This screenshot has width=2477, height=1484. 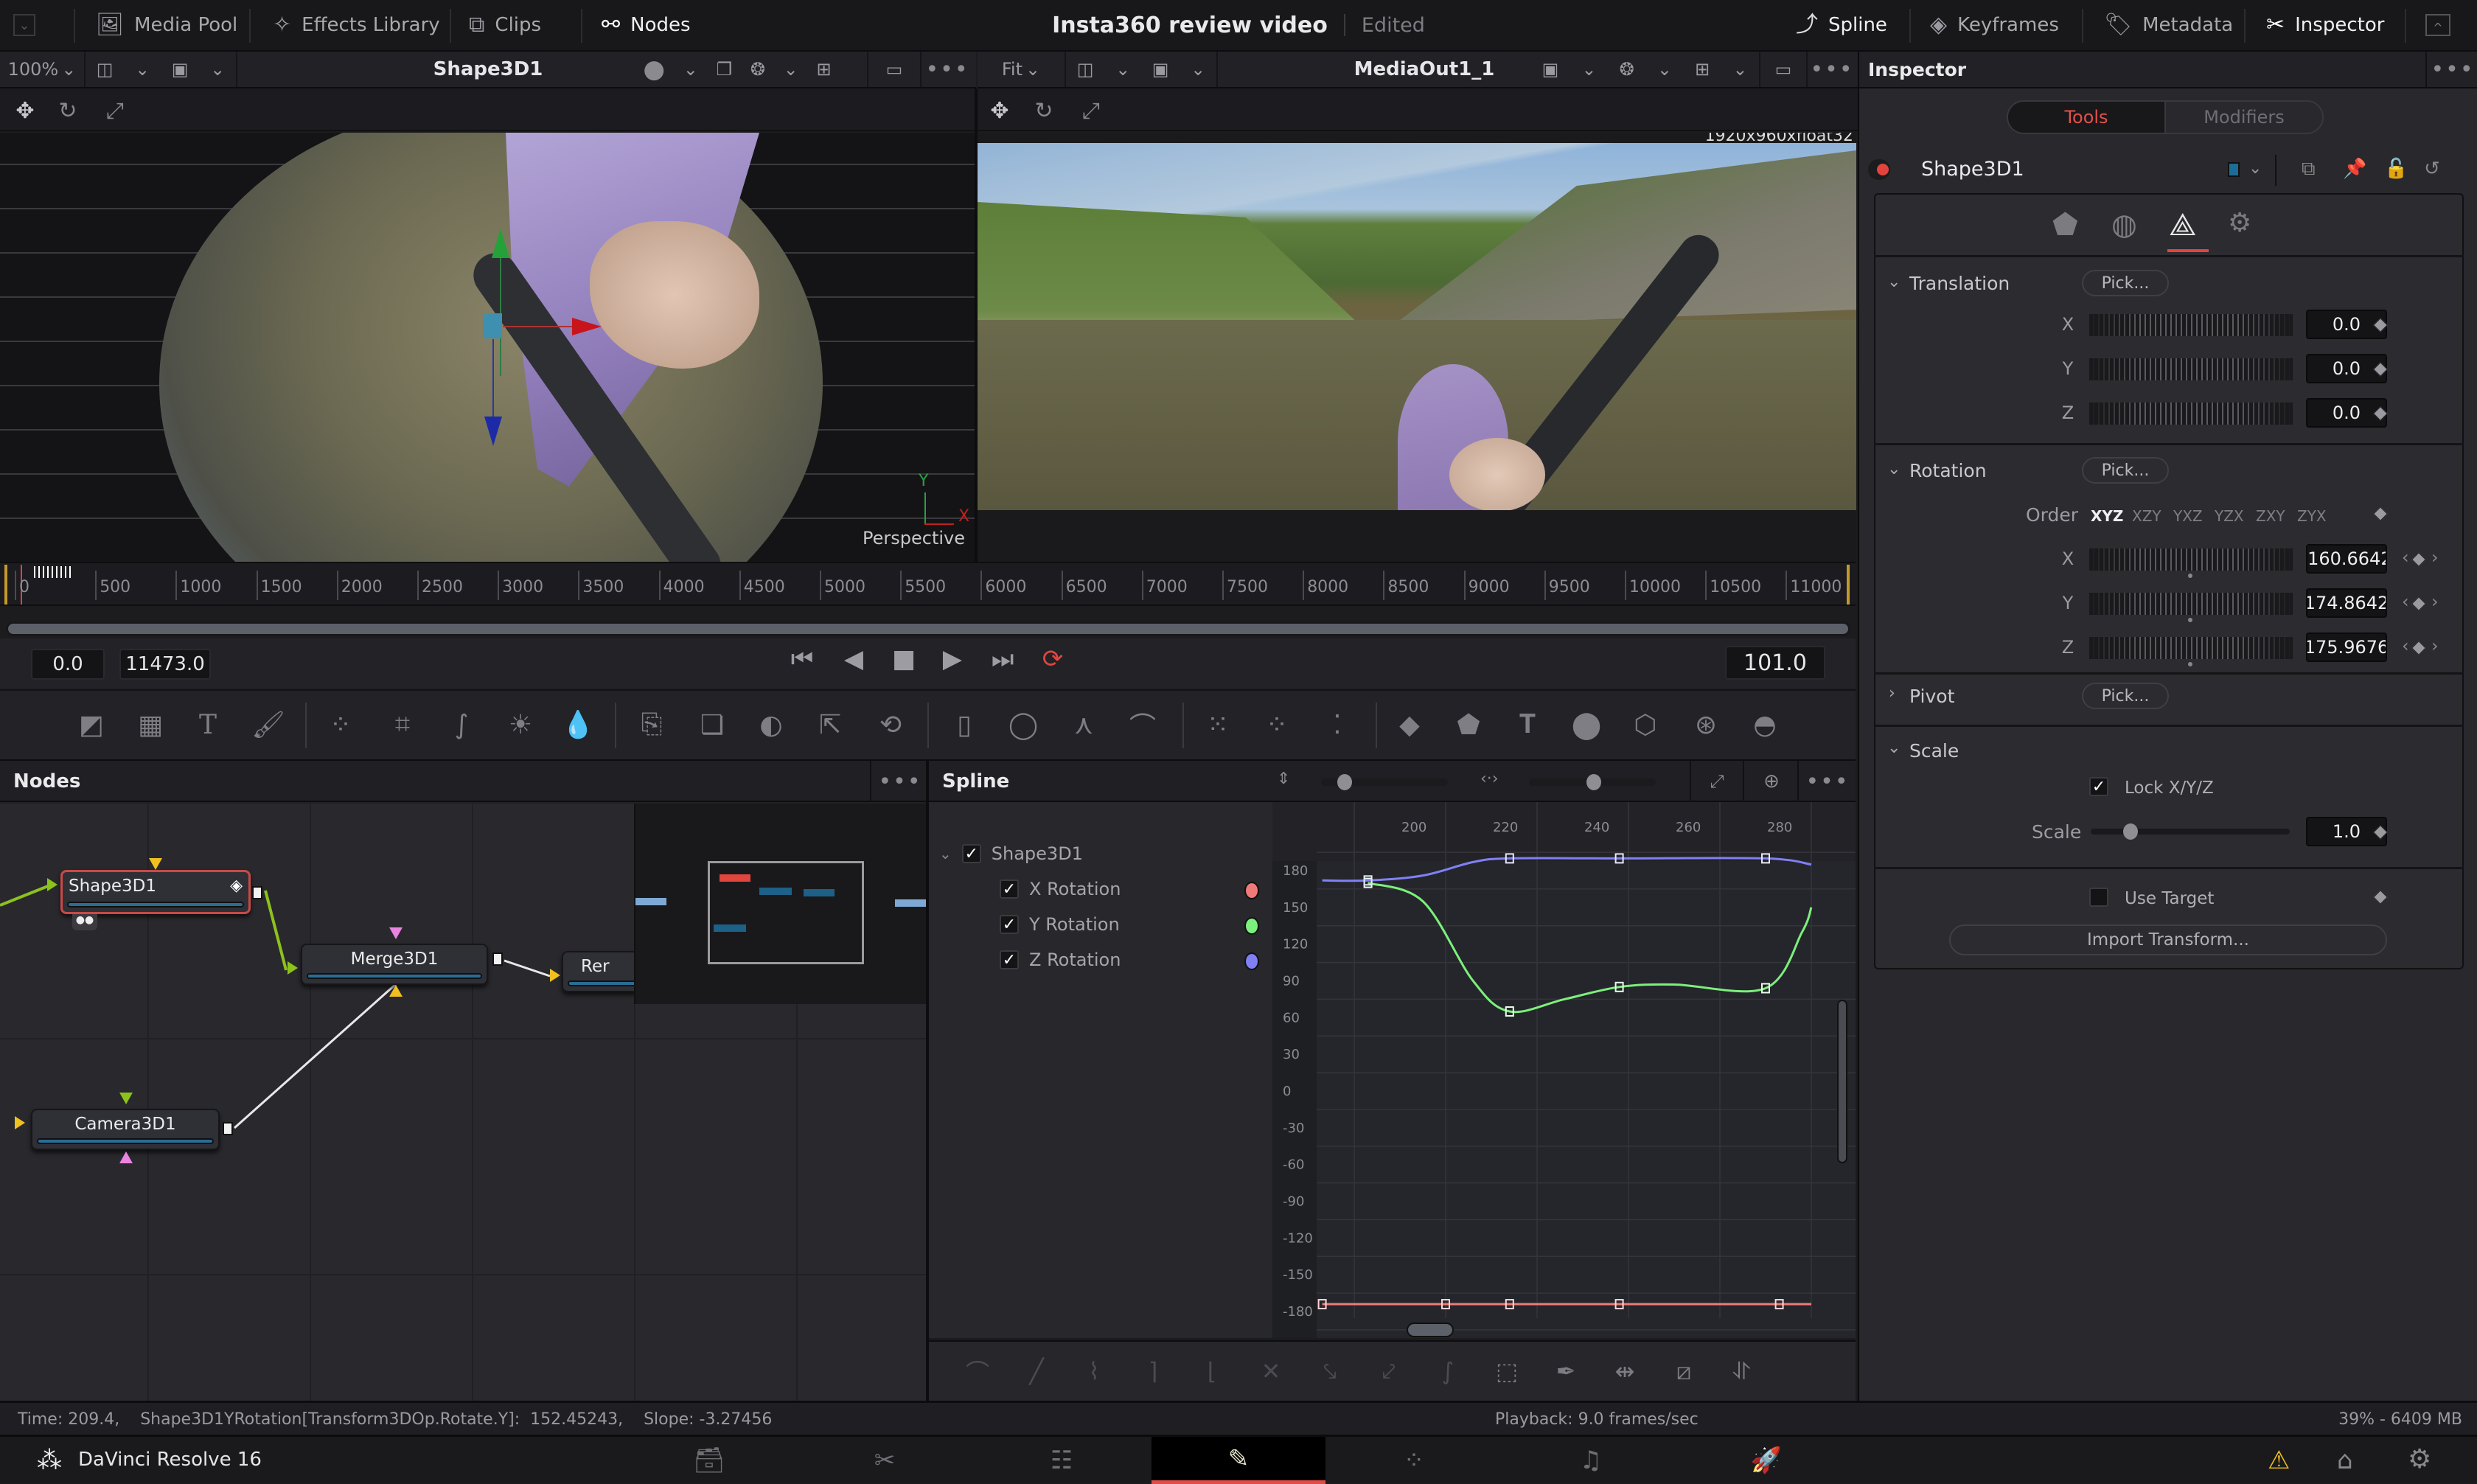 I want to click on page-color-button: ⁘, so click(x=1414, y=1460).